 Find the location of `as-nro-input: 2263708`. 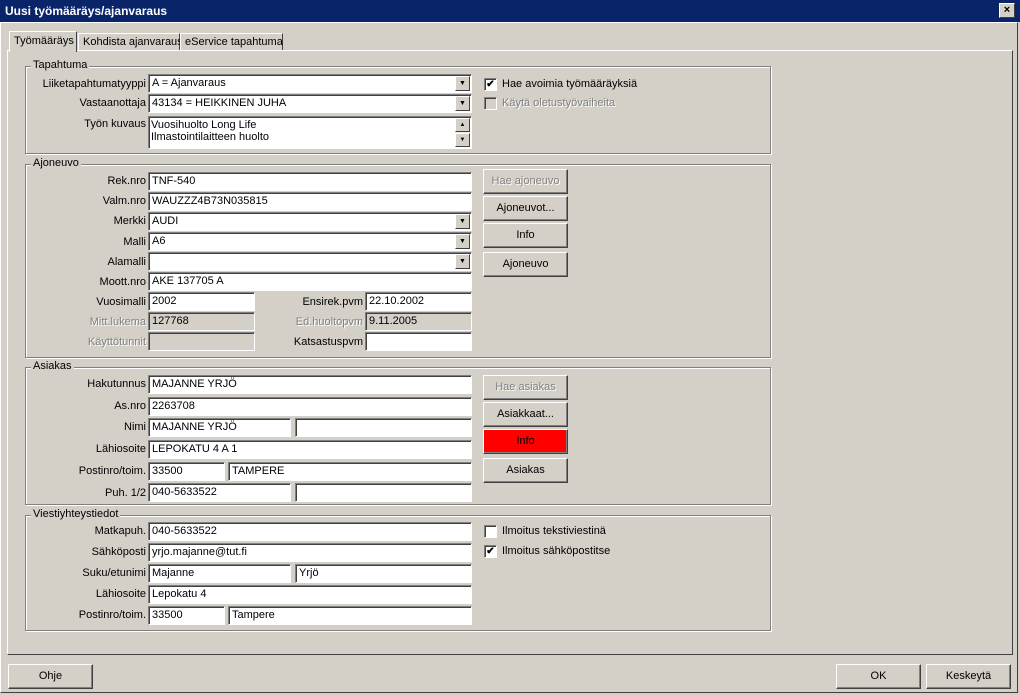

as-nro-input: 2263708 is located at coordinates (310, 406).